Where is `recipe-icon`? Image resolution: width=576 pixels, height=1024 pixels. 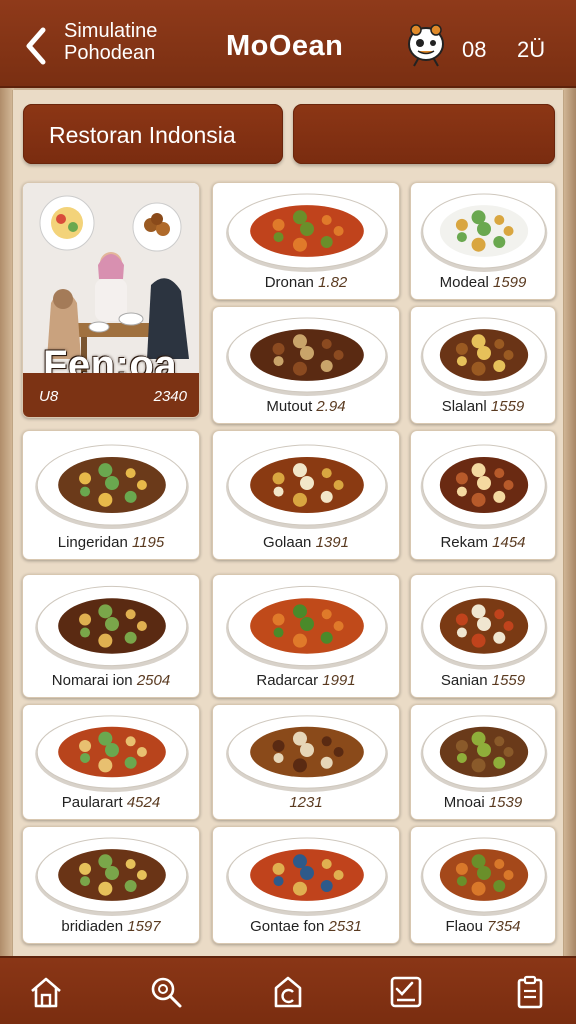 recipe-icon is located at coordinates (288, 992).